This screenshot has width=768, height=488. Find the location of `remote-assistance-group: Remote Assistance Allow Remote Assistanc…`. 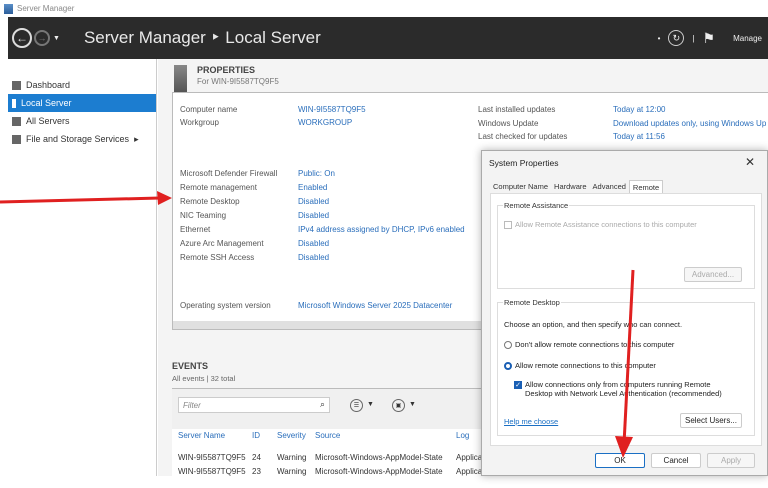

remote-assistance-group: Remote Assistance Allow Remote Assistanc… is located at coordinates (626, 245).